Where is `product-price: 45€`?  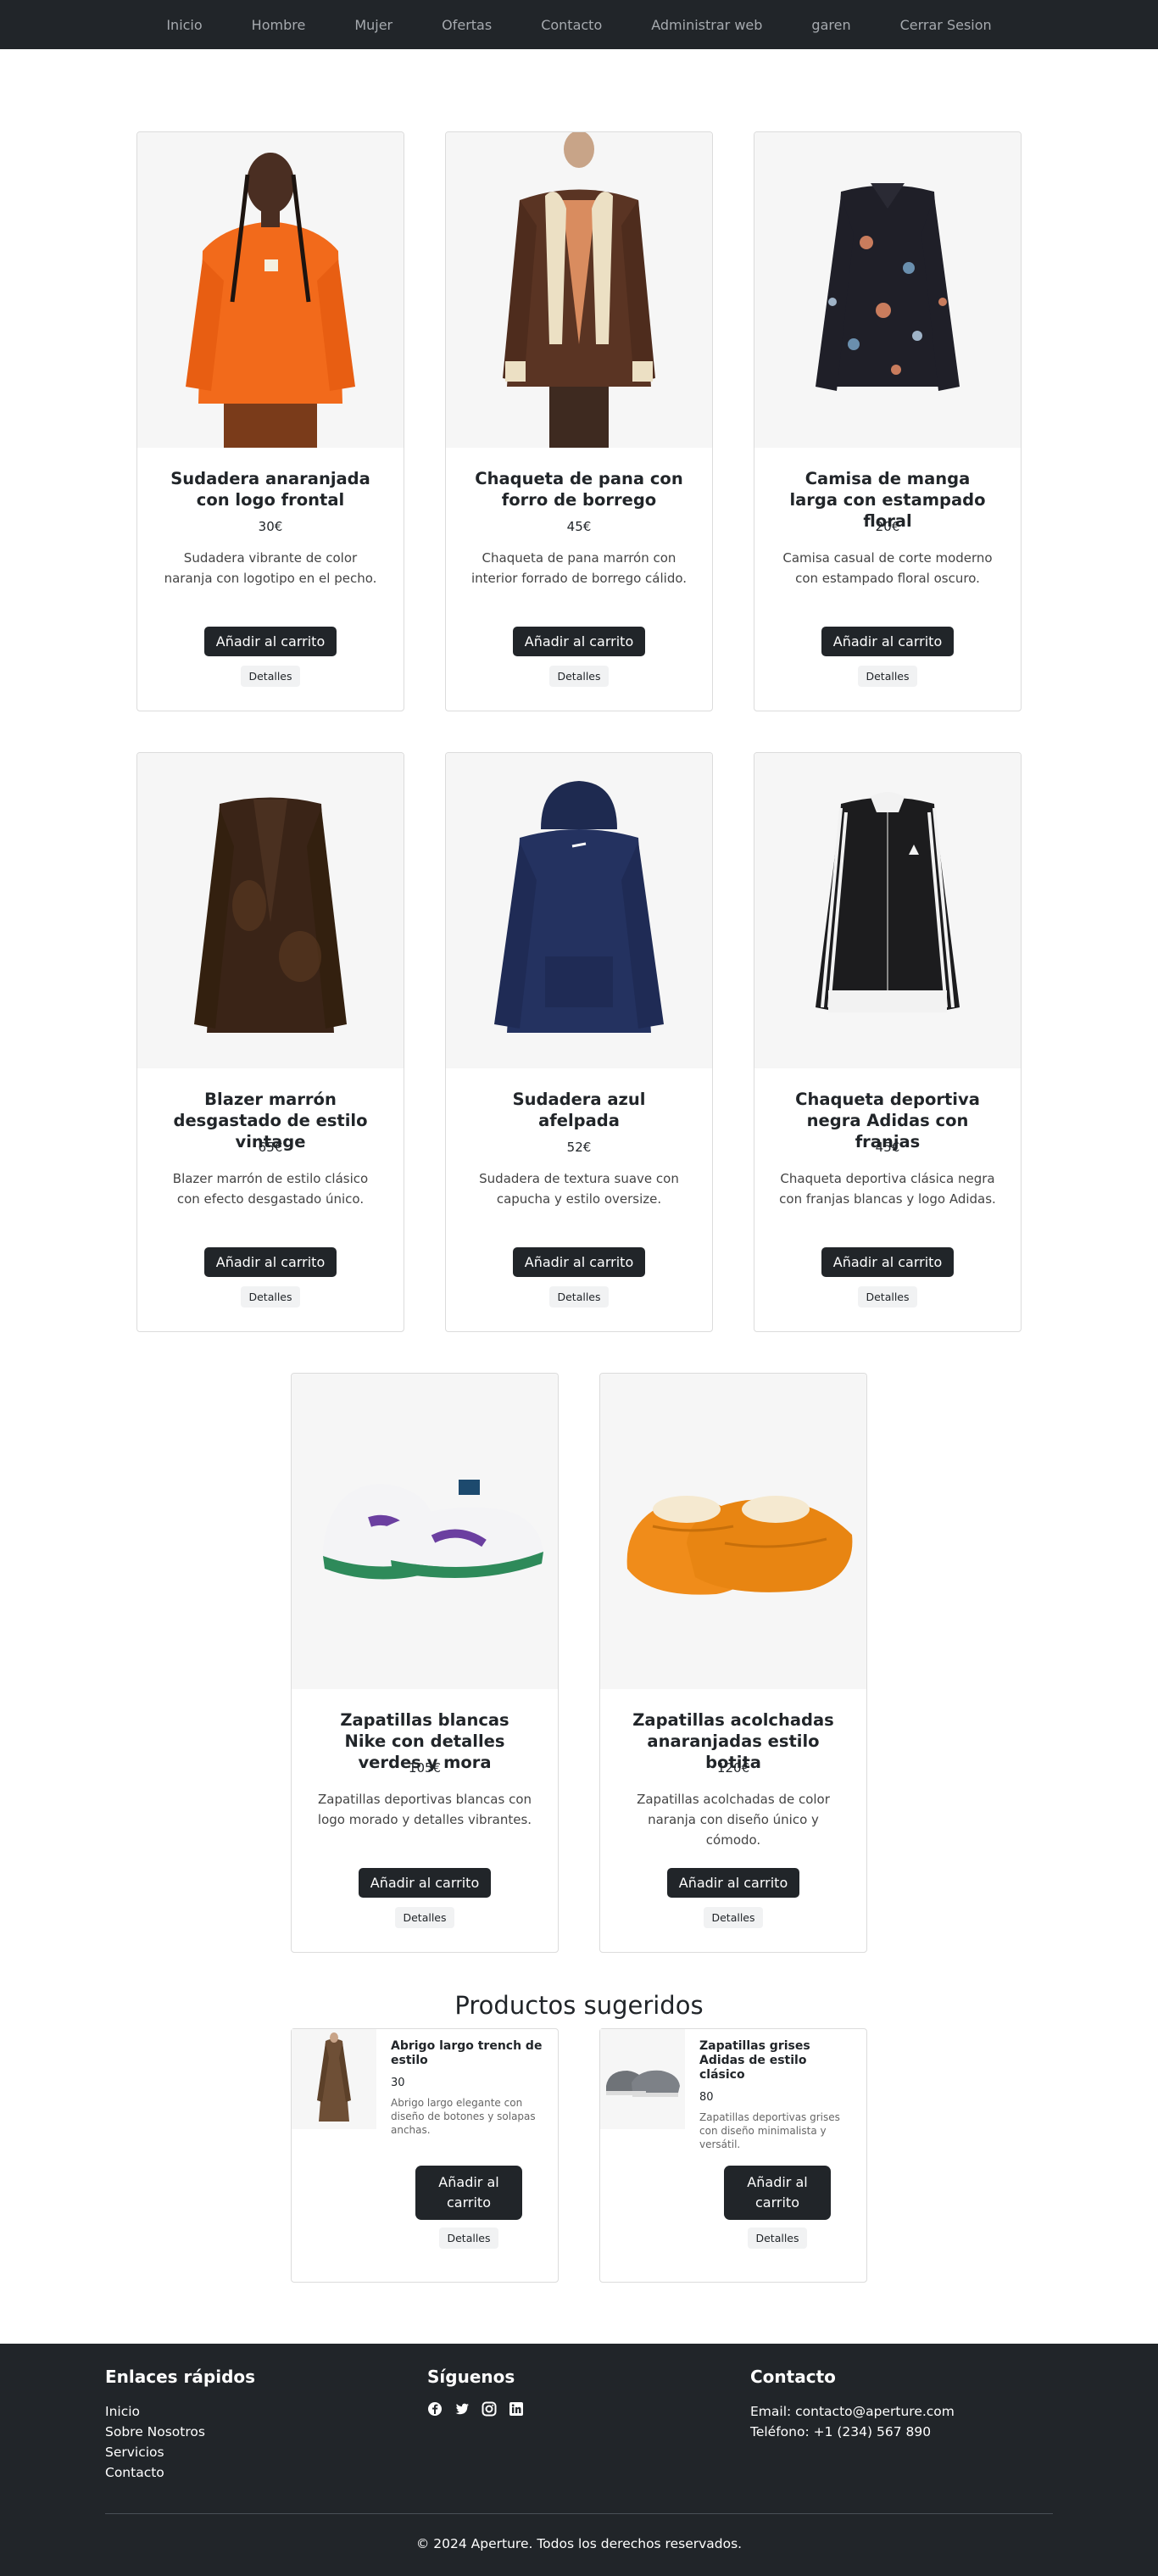
product-price: 45€ is located at coordinates (579, 526).